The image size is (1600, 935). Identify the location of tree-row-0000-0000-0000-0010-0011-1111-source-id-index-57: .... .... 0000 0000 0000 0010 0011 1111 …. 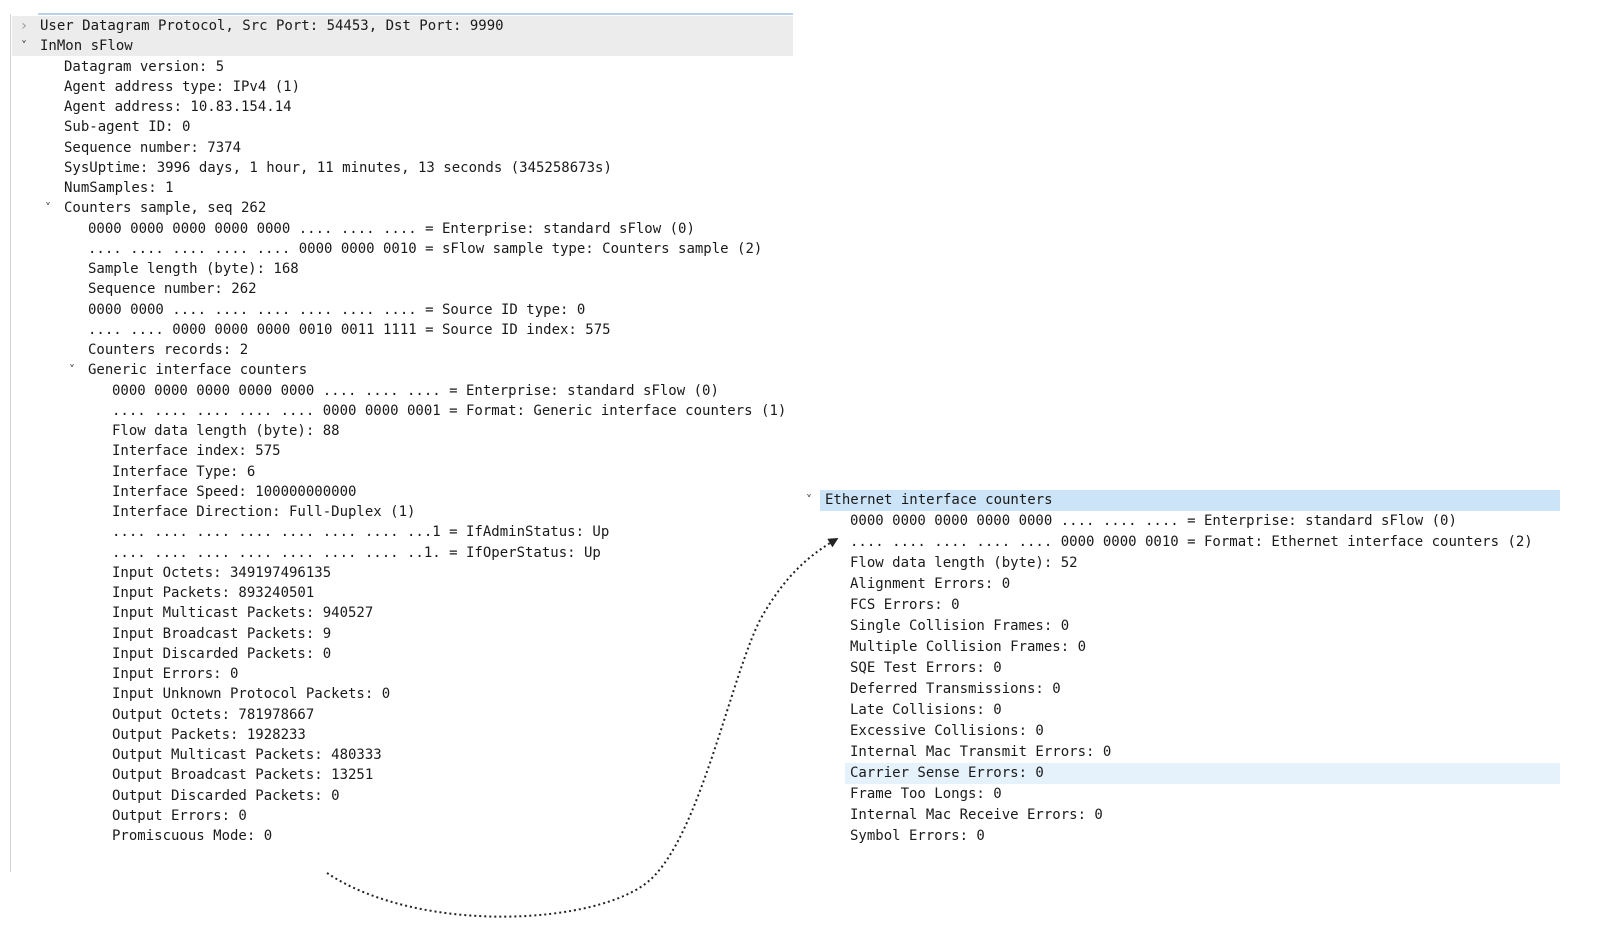
(396, 330).